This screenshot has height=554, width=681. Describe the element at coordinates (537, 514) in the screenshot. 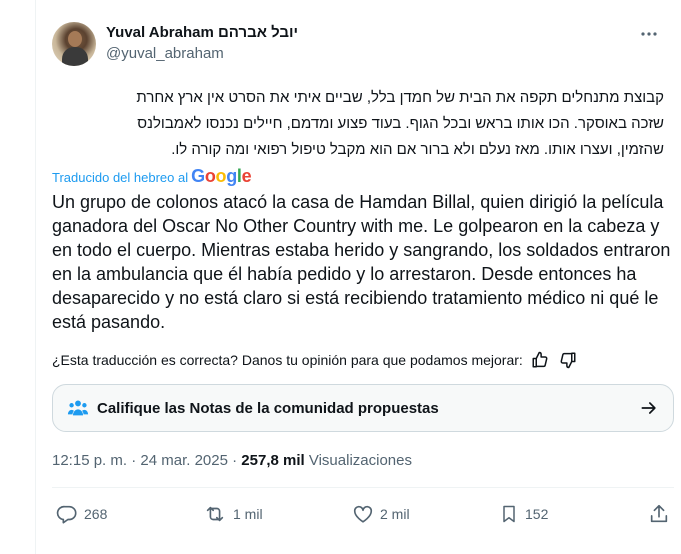

I see `bookmark-count: 152` at that location.